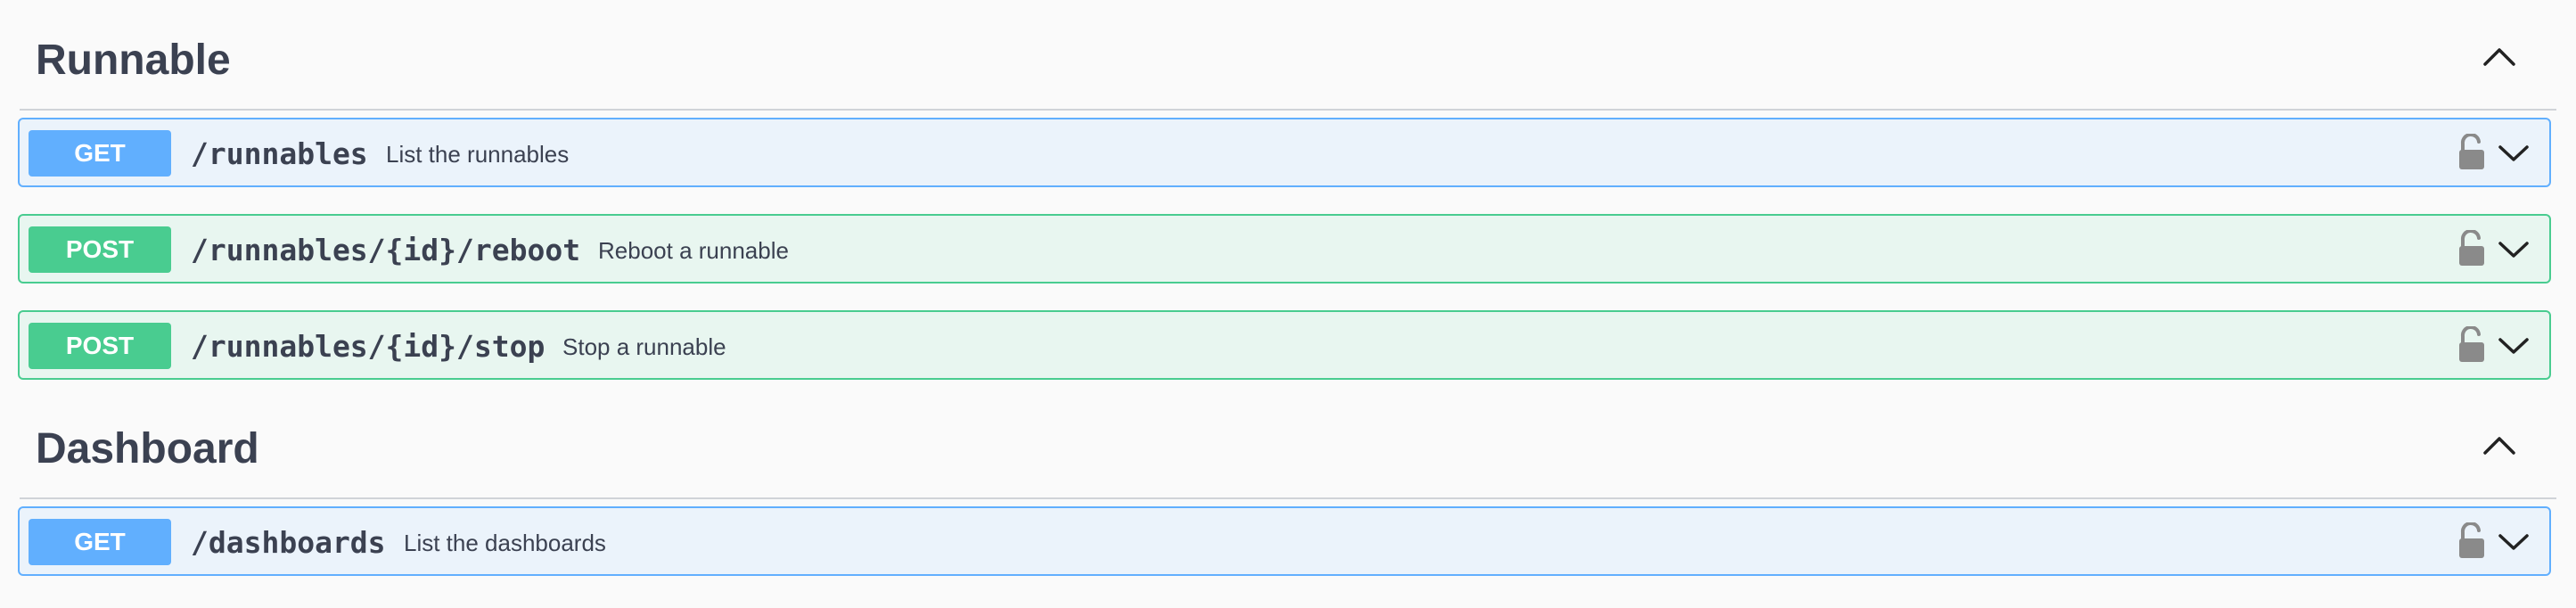  What do you see at coordinates (644, 346) in the screenshot?
I see `operation-summary: Stop a runnable` at bounding box center [644, 346].